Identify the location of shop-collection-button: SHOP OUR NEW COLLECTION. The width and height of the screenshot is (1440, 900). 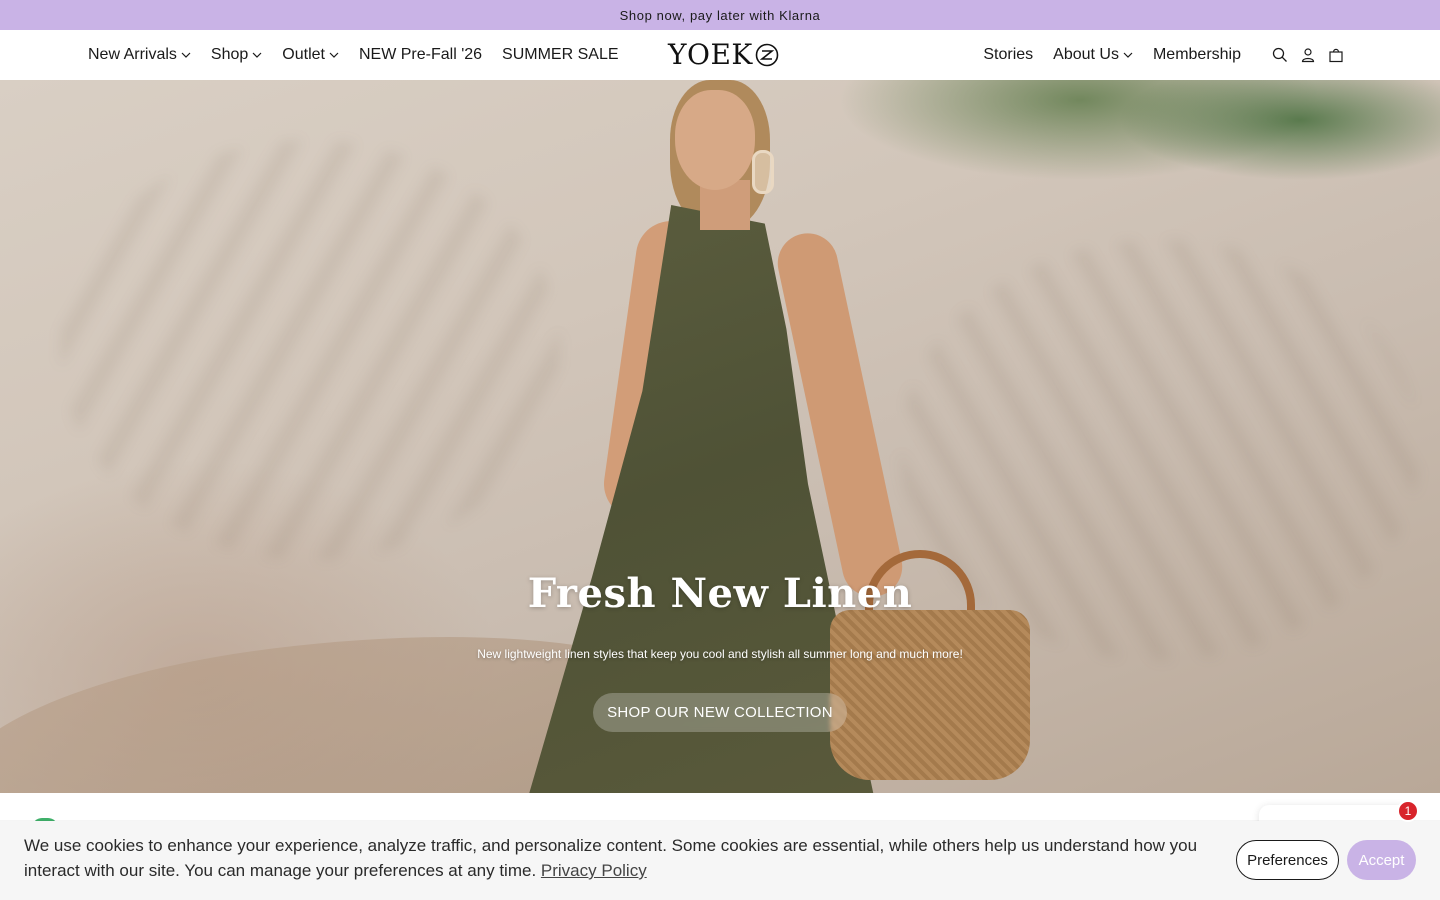
(720, 712).